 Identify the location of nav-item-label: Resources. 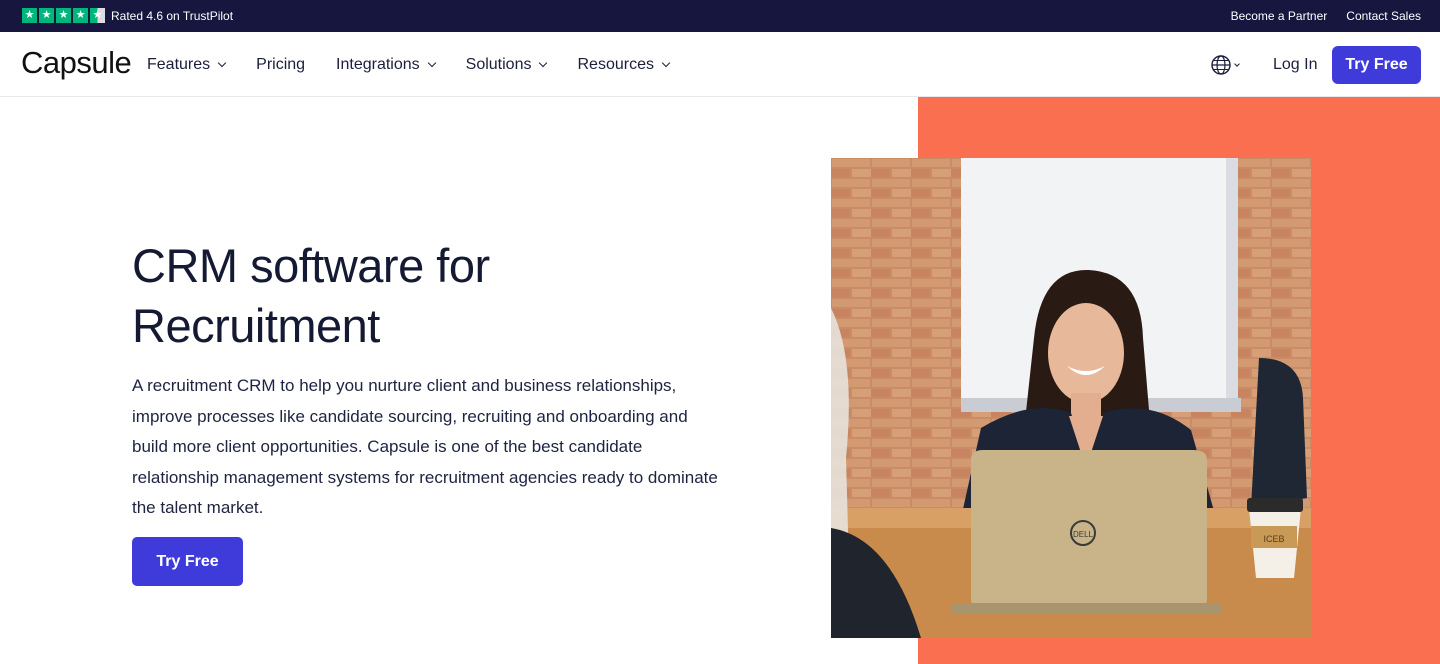
(615, 64).